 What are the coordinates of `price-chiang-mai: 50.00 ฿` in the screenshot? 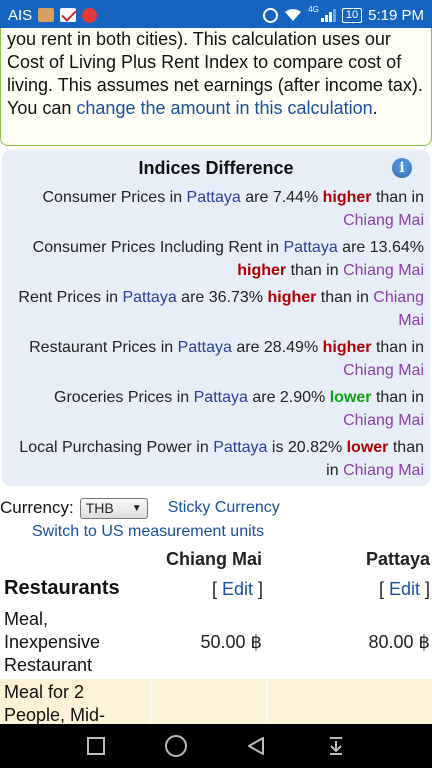 It's located at (231, 642).